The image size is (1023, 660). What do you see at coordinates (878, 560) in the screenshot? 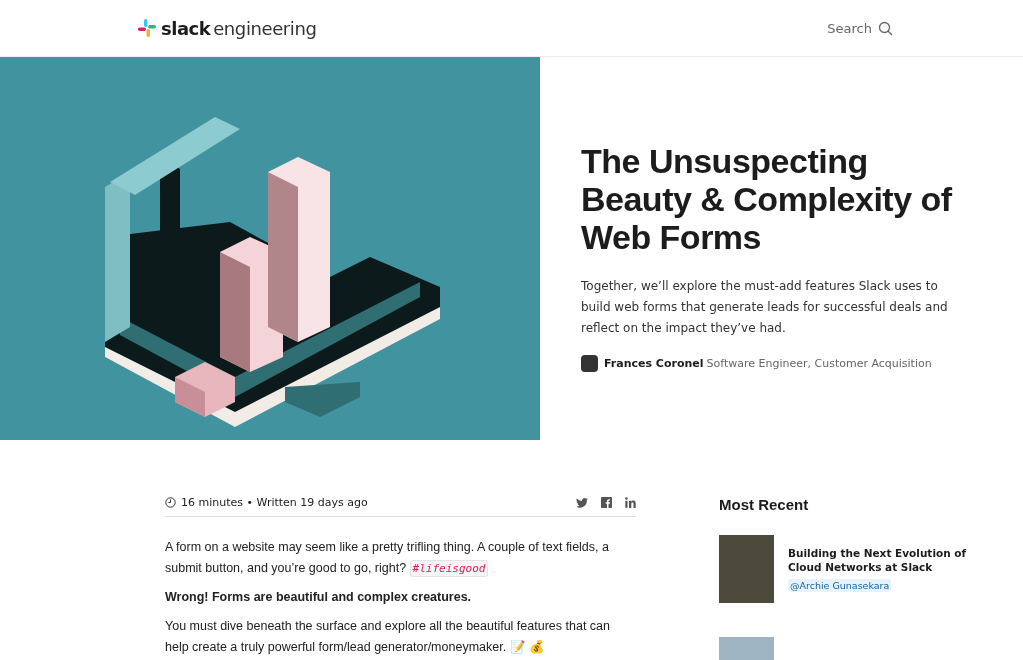
I see `post-title-link: Building the Next Evolution of Cloud Networks at Slack` at bounding box center [878, 560].